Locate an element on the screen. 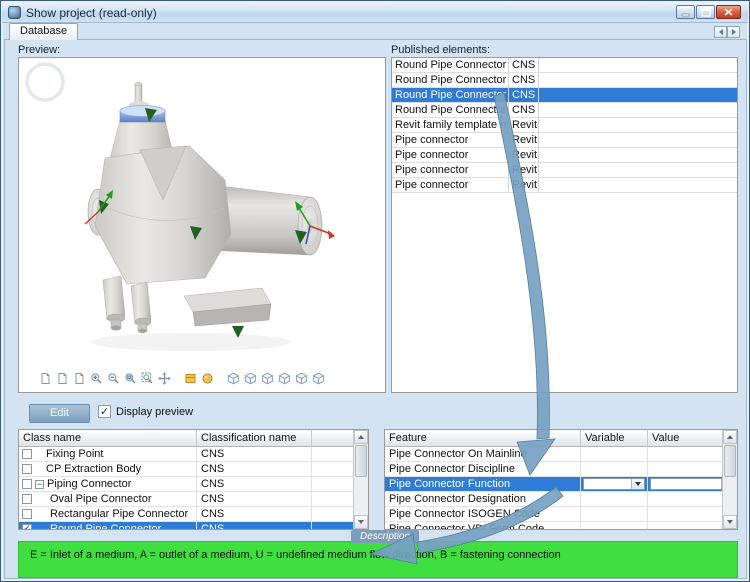 The image size is (750, 582). tab-scroll-right-button is located at coordinates (733, 32).